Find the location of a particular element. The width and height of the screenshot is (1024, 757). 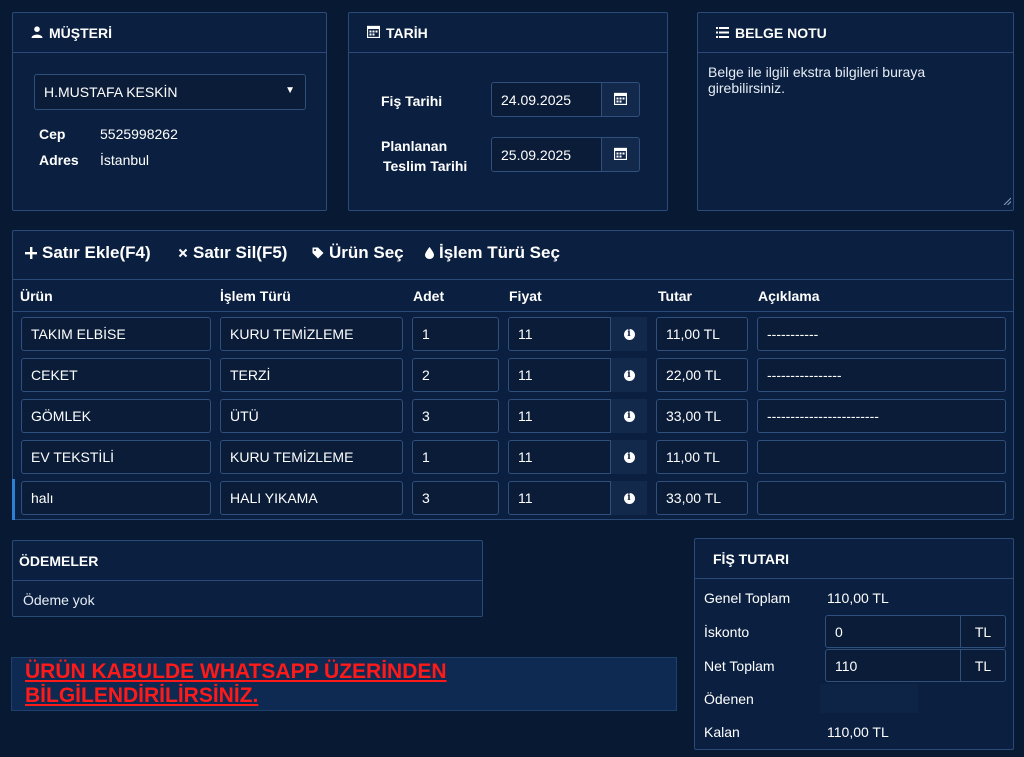

cell-product: halı is located at coordinates (116, 498).